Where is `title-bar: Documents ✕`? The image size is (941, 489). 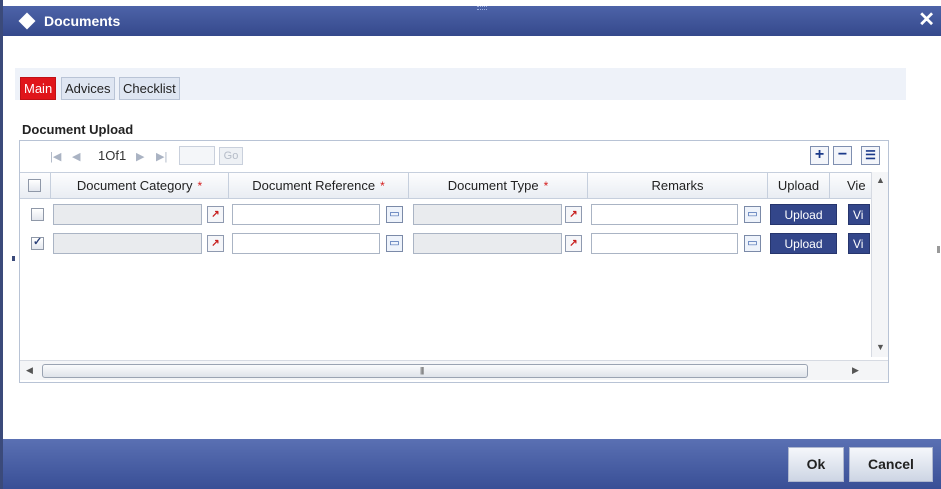
title-bar: Documents ✕ is located at coordinates (472, 21).